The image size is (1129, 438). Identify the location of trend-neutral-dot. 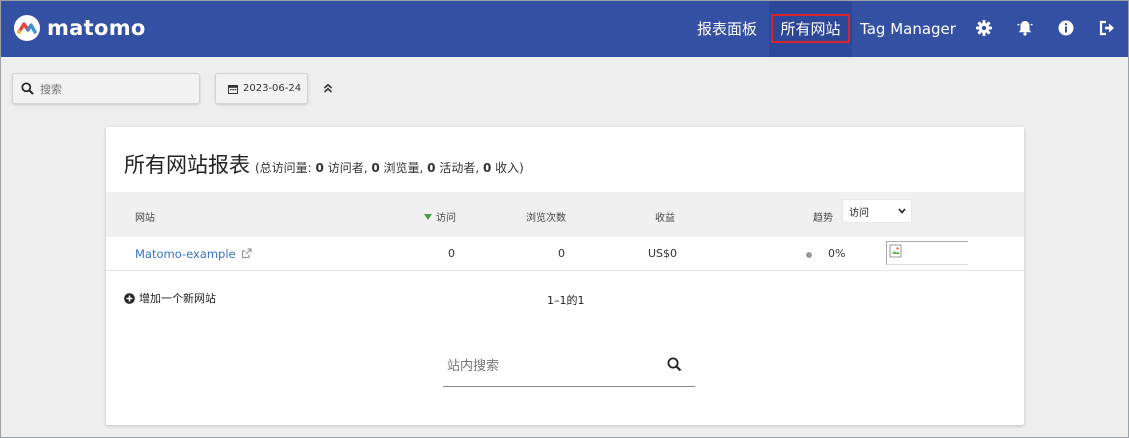
(809, 255).